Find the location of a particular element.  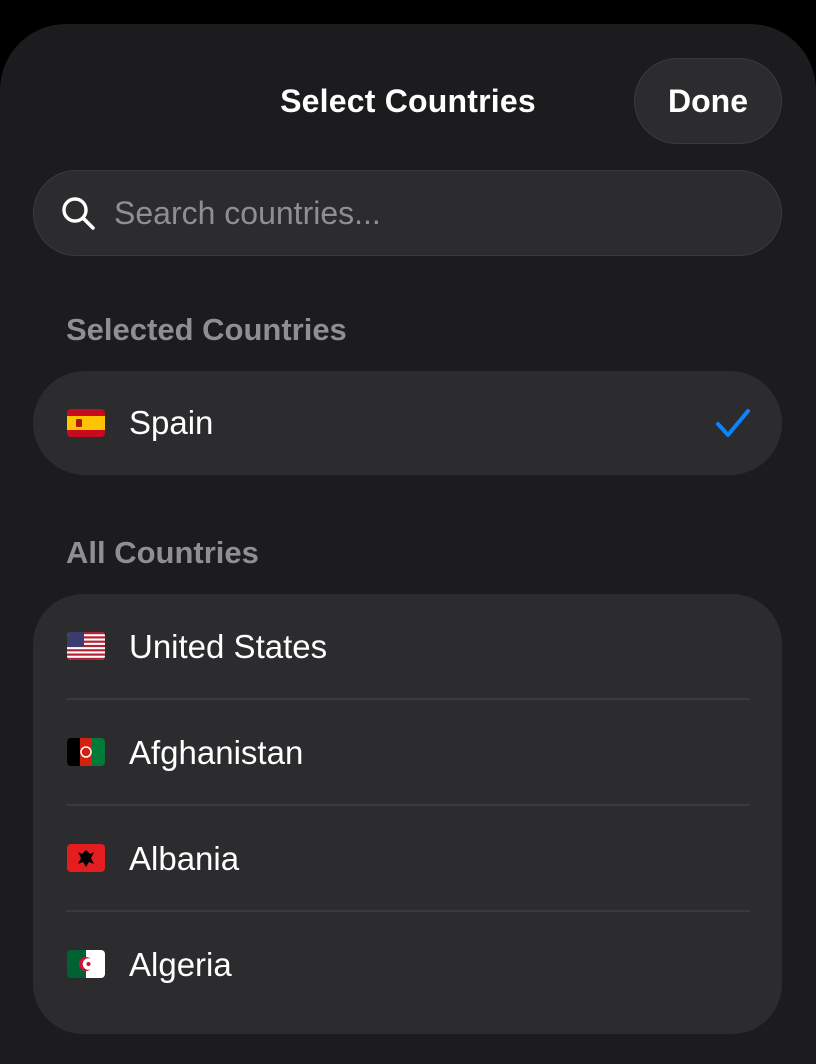

country-name: Spain is located at coordinates (171, 422).